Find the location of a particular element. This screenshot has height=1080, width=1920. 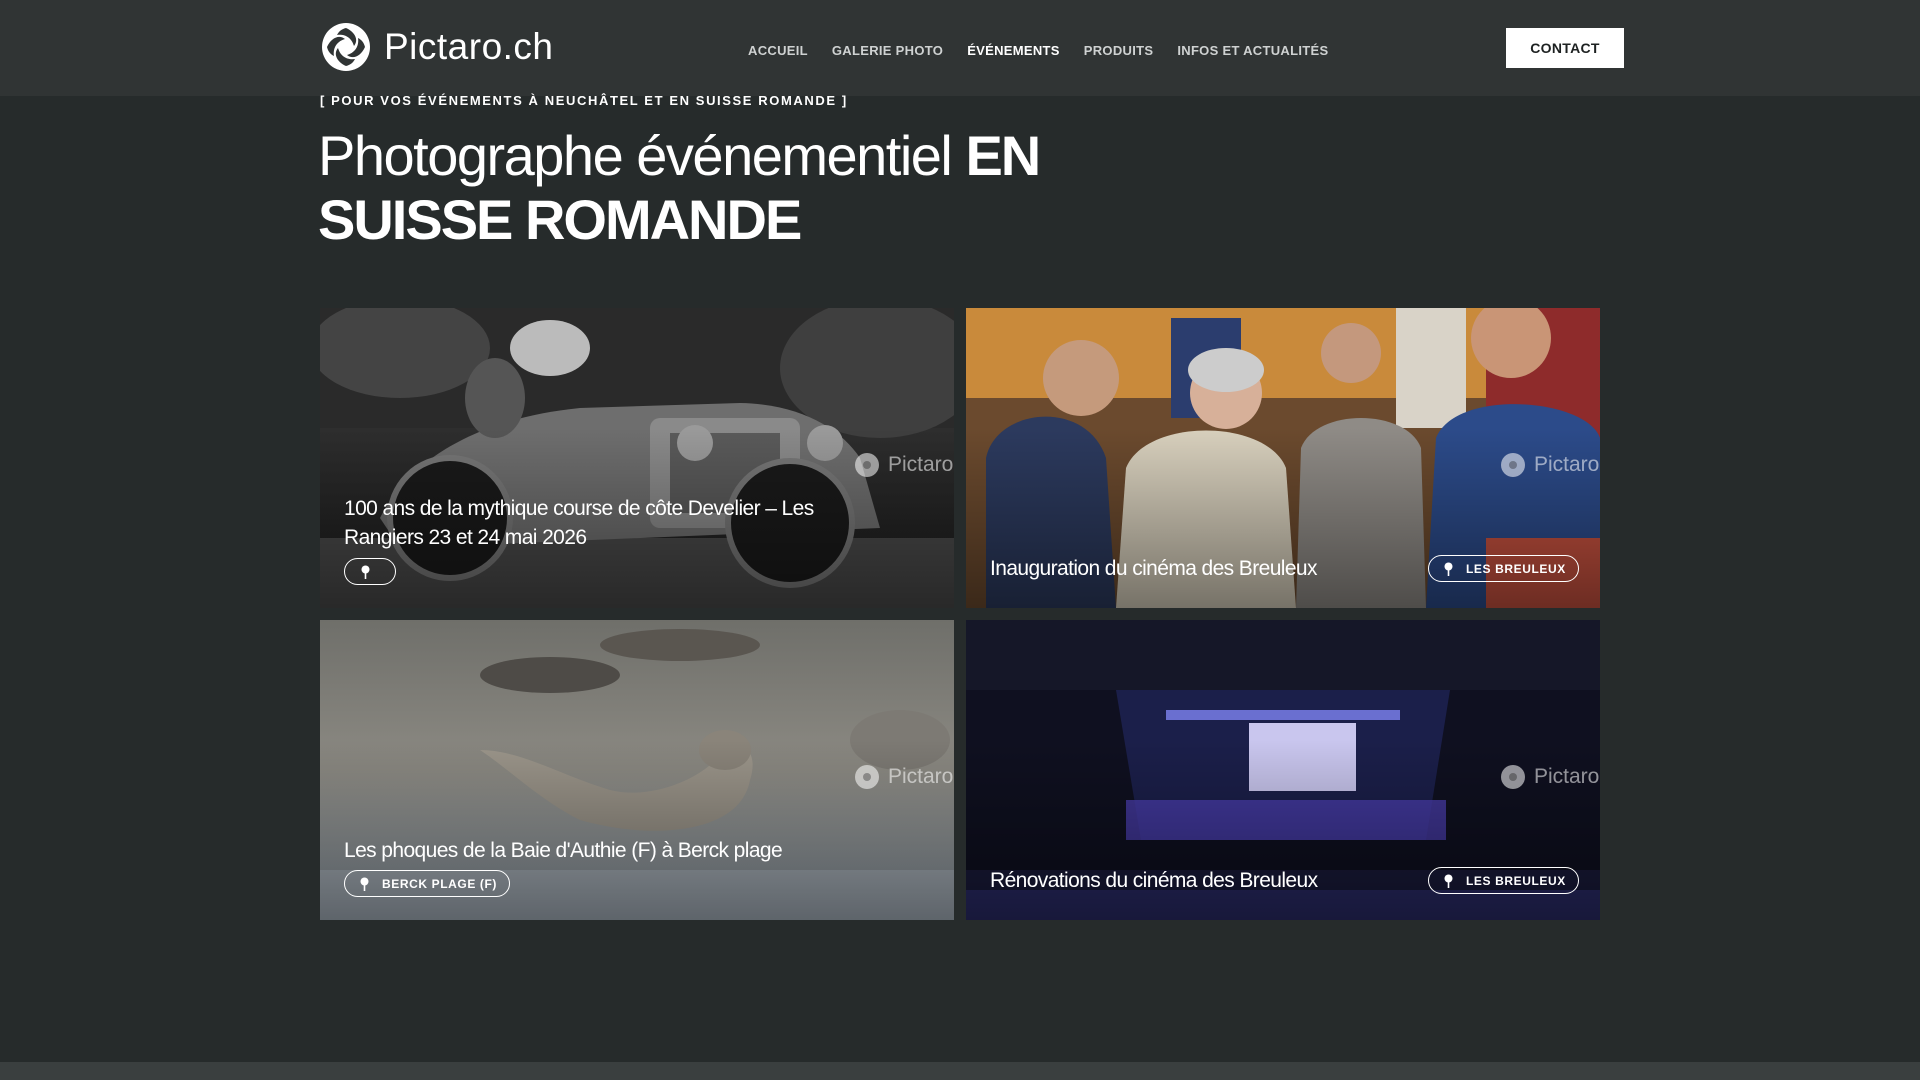

nav-item-evenements: ÉVÉNEMENTS is located at coordinates (1013, 51).